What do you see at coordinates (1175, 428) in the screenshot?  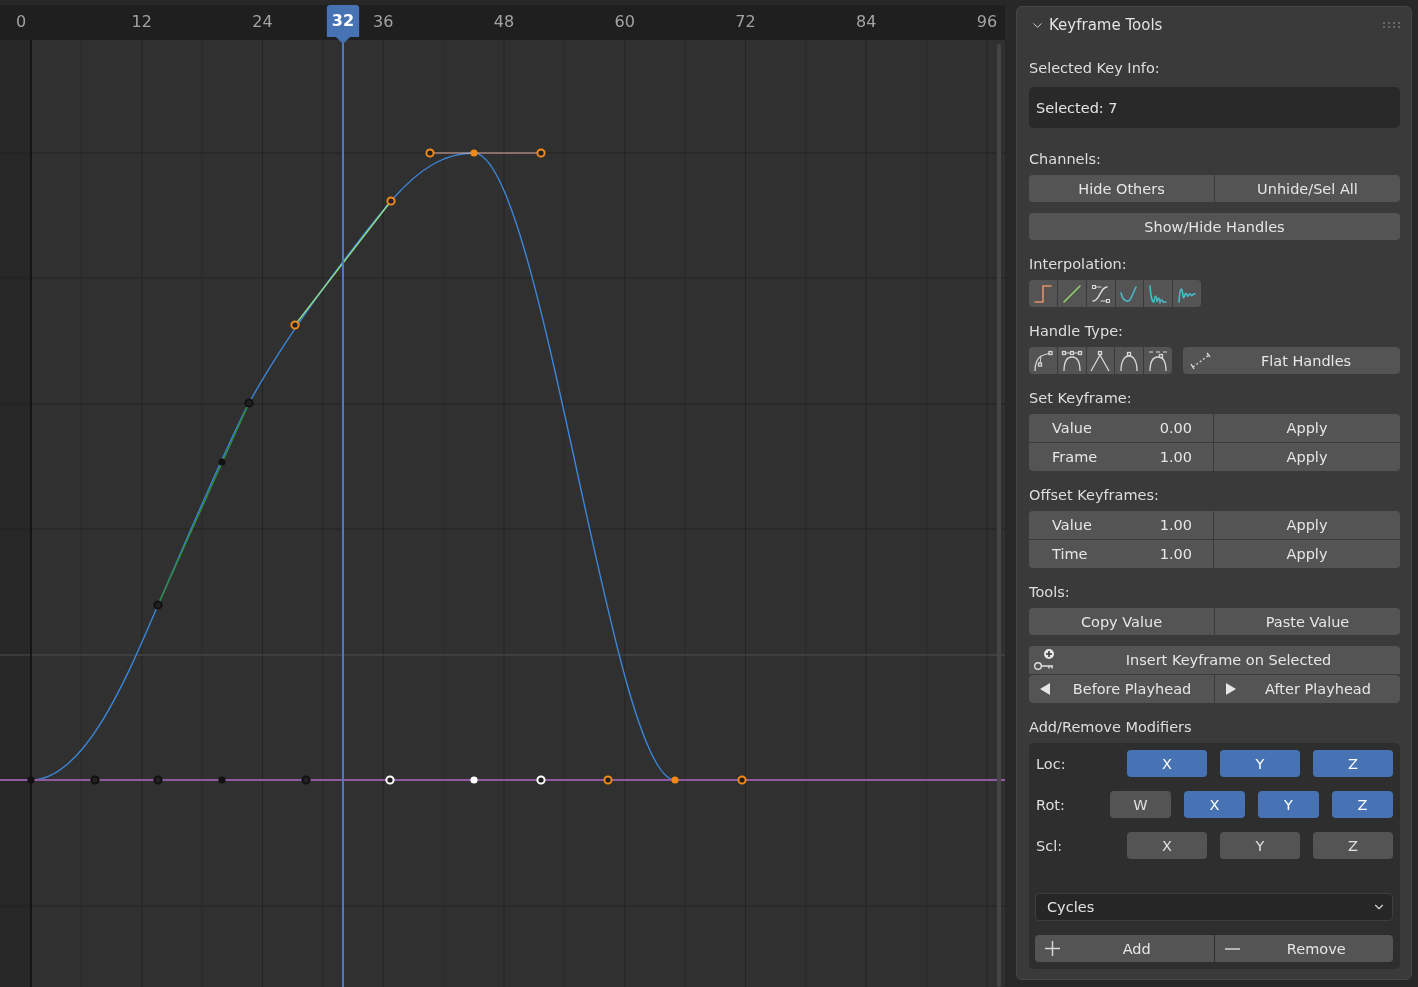 I see `field-value: 0.00` at bounding box center [1175, 428].